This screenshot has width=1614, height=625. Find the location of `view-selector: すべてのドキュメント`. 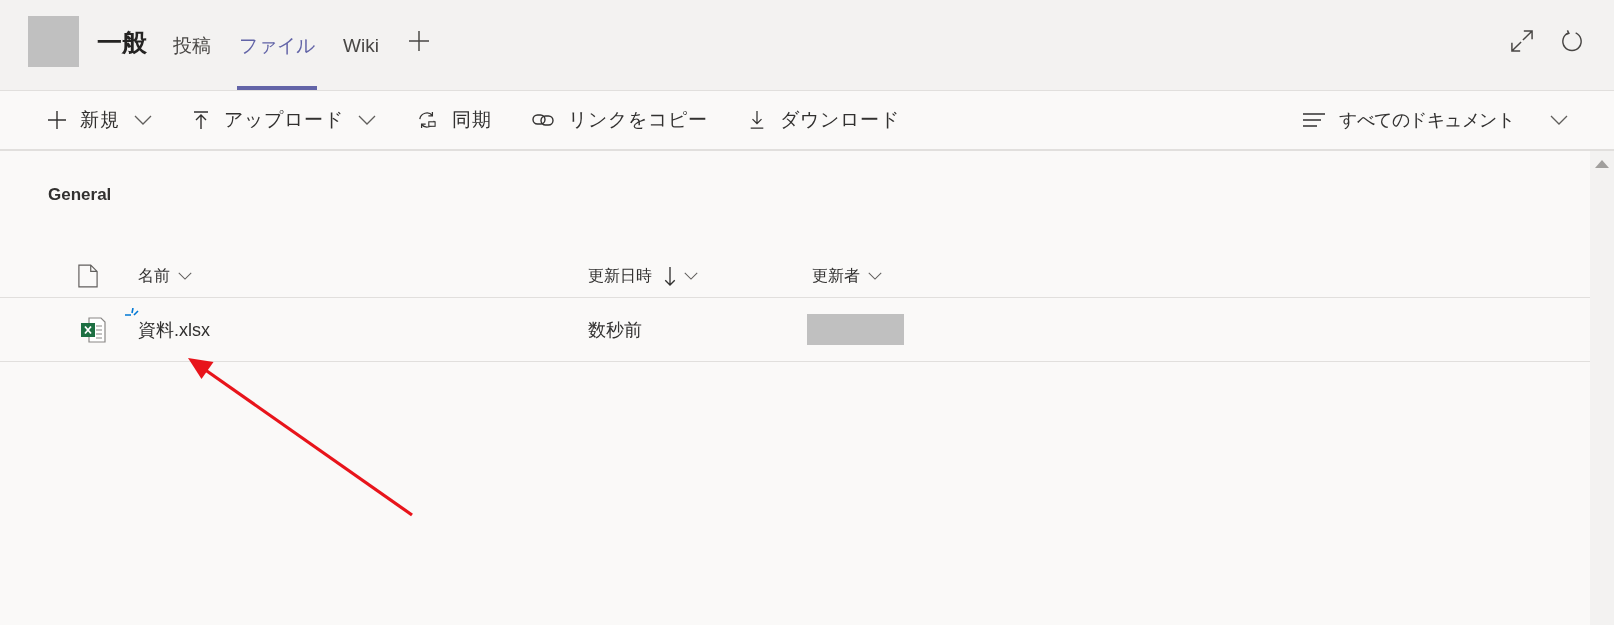

view-selector: すべてのドキュメント is located at coordinates (1435, 120).